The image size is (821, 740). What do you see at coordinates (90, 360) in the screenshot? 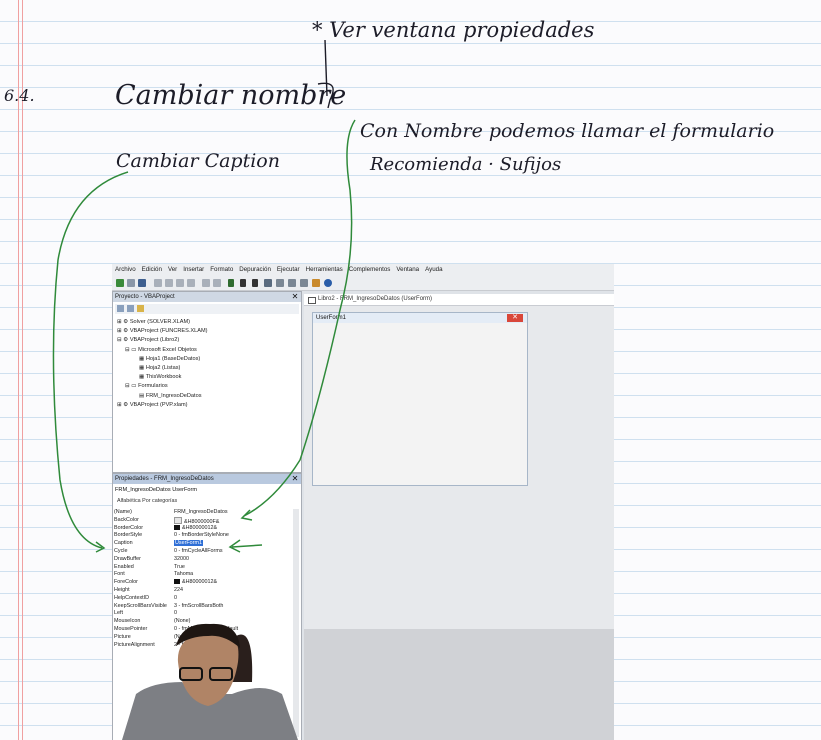
I see `arrow-to-caption` at bounding box center [90, 360].